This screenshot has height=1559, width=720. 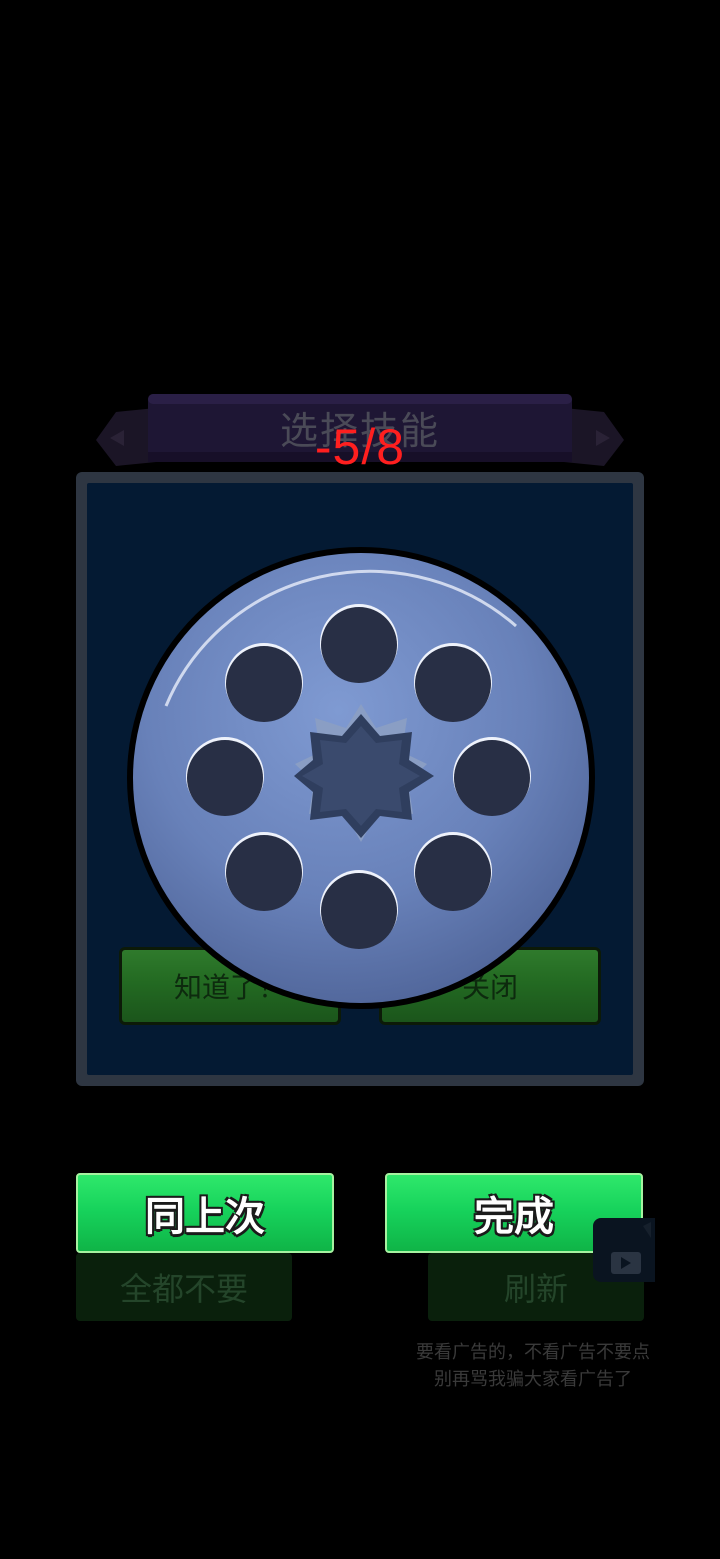 What do you see at coordinates (514, 1217) in the screenshot?
I see `done-label: 完成` at bounding box center [514, 1217].